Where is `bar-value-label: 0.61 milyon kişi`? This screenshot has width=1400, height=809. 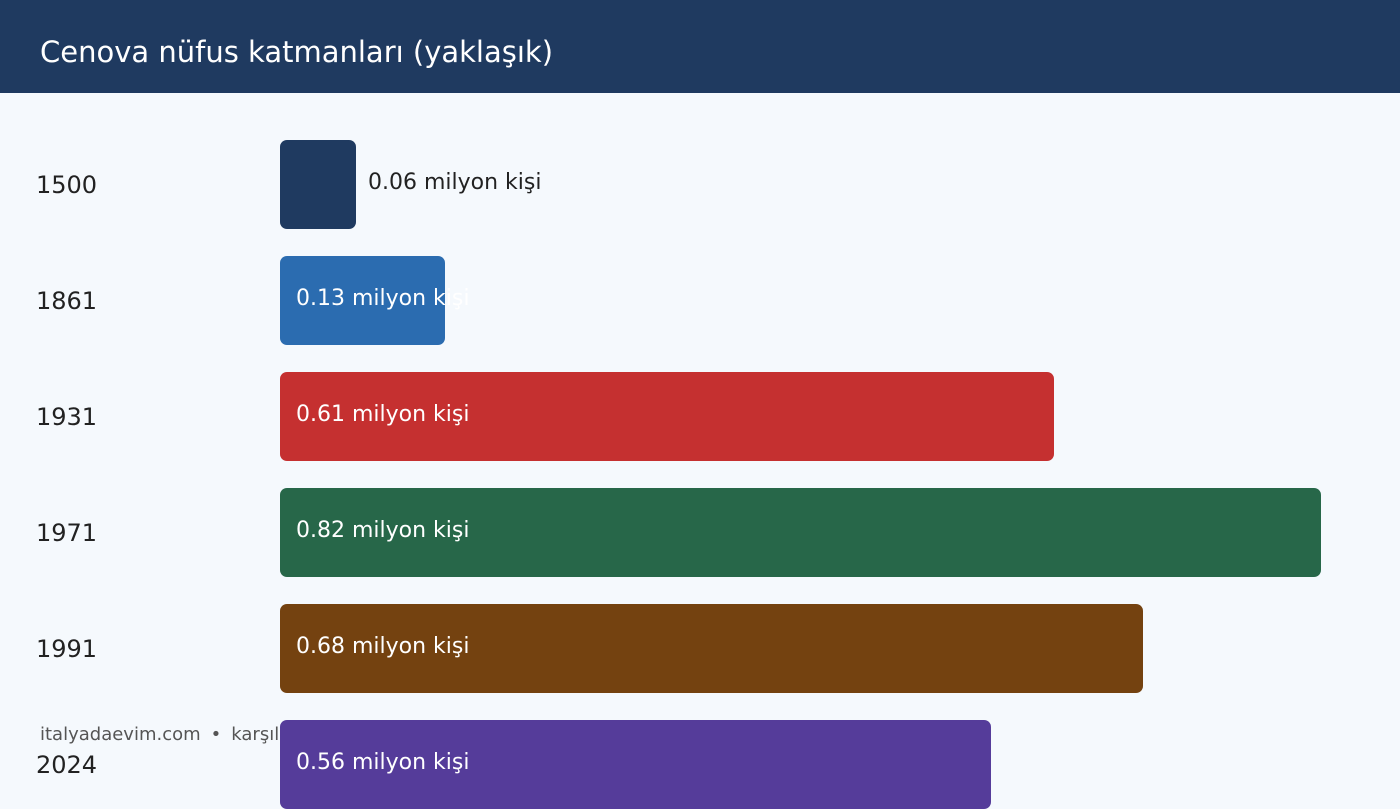
bar-value-label: 0.61 milyon kişi is located at coordinates (383, 414).